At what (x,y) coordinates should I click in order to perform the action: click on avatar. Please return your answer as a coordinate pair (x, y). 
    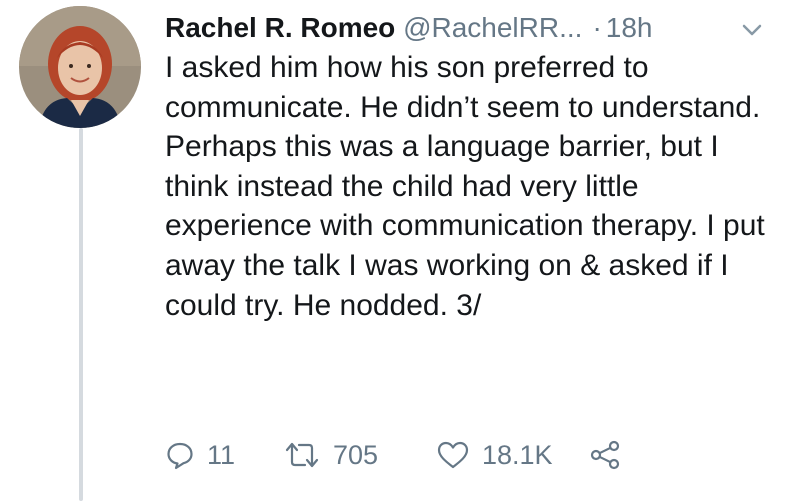
    Looking at the image, I should click on (80, 67).